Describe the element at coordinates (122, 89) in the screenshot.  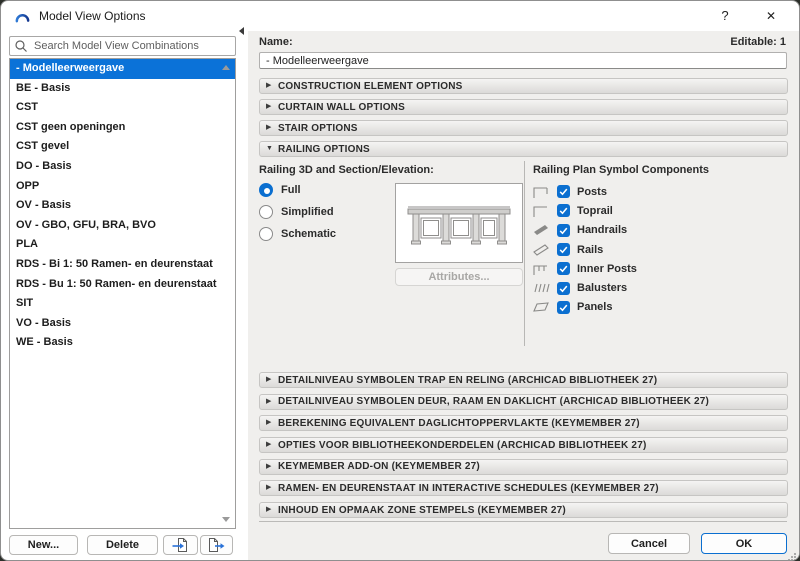
I see `list-item: BE - Basis` at that location.